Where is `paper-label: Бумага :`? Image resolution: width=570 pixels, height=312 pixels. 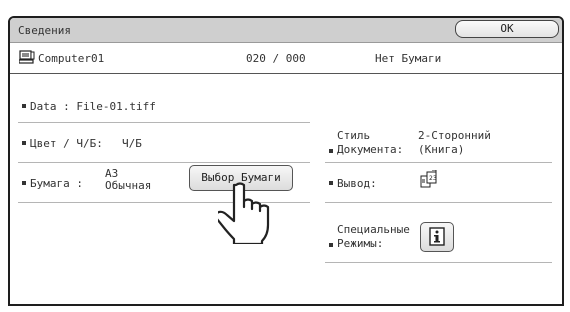 paper-label: Бумага : is located at coordinates (56, 183).